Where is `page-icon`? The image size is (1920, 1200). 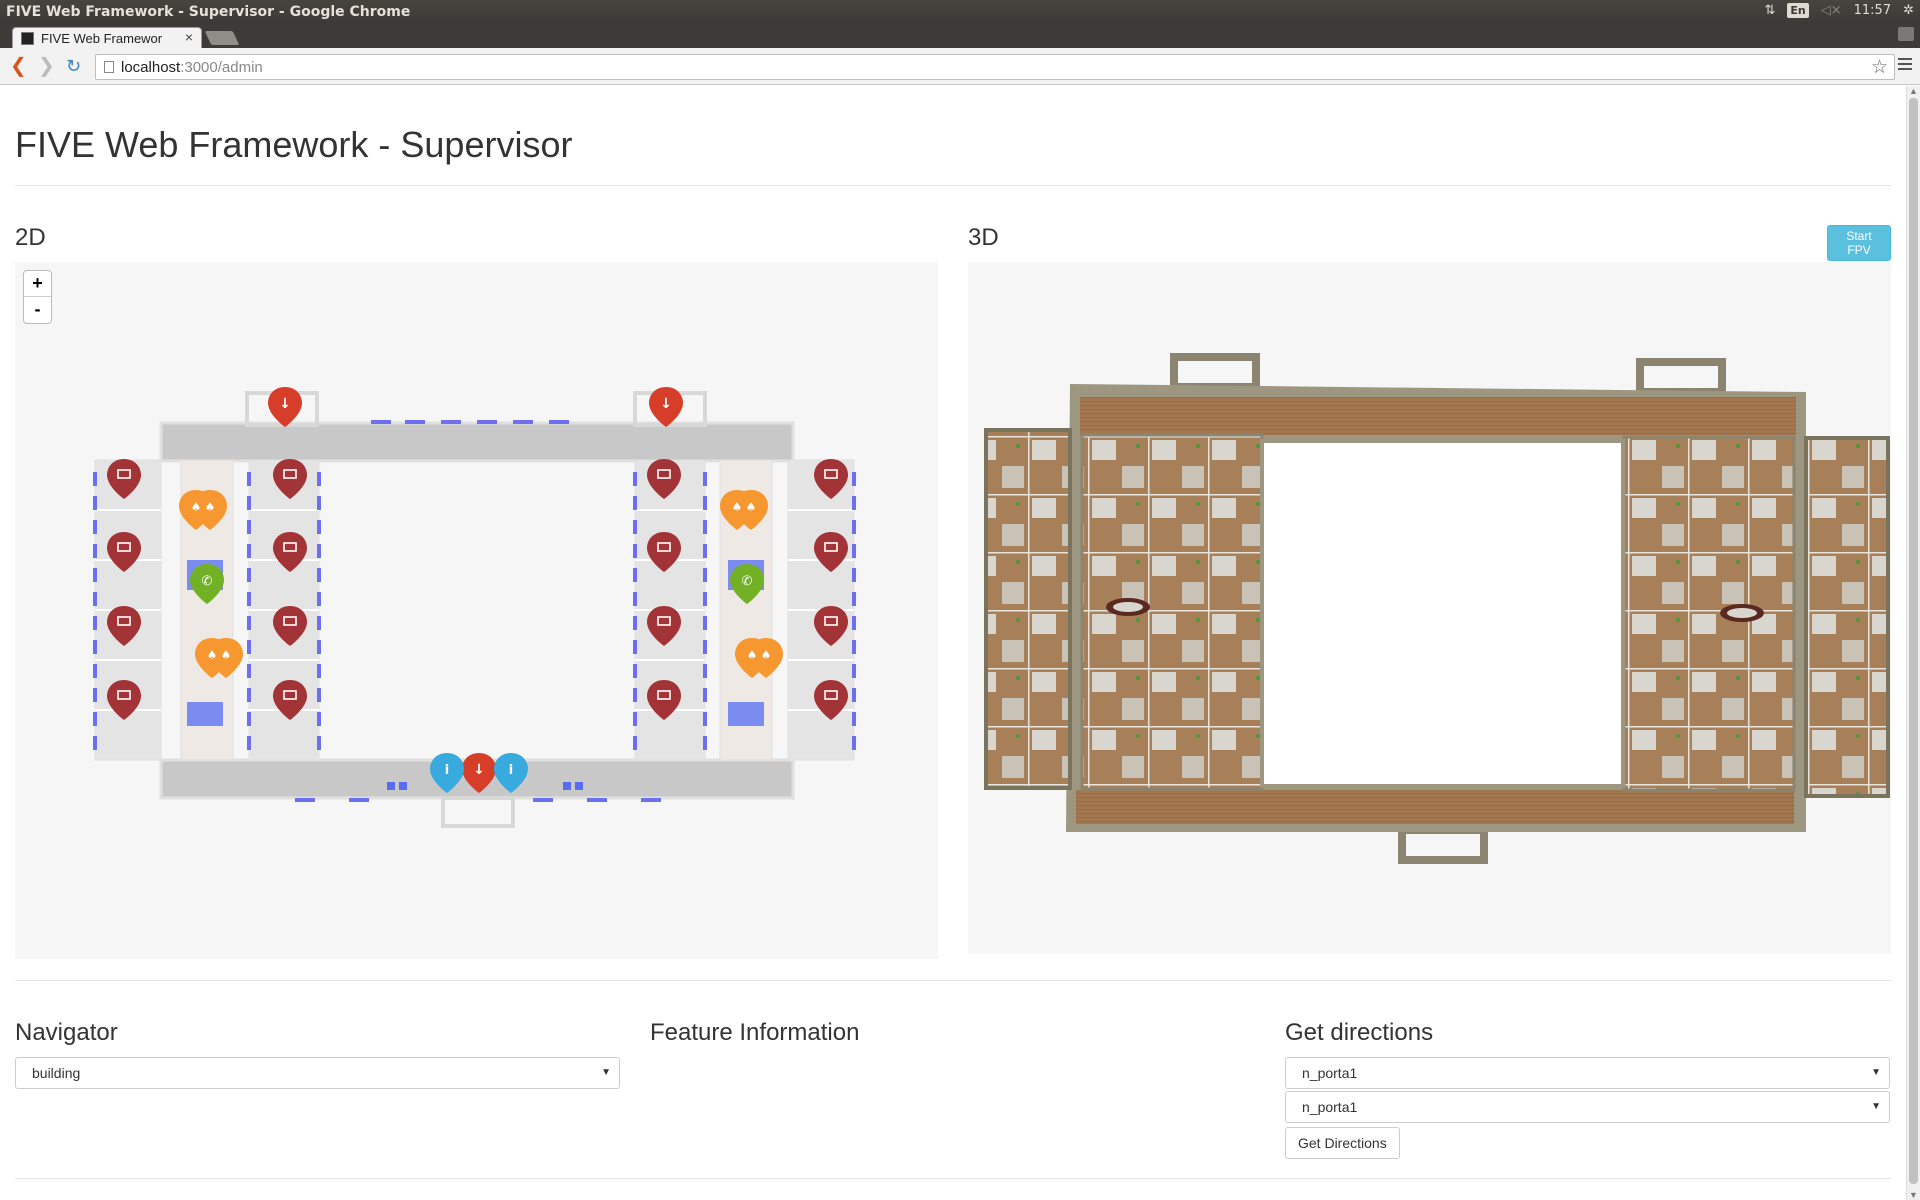 page-icon is located at coordinates (109, 67).